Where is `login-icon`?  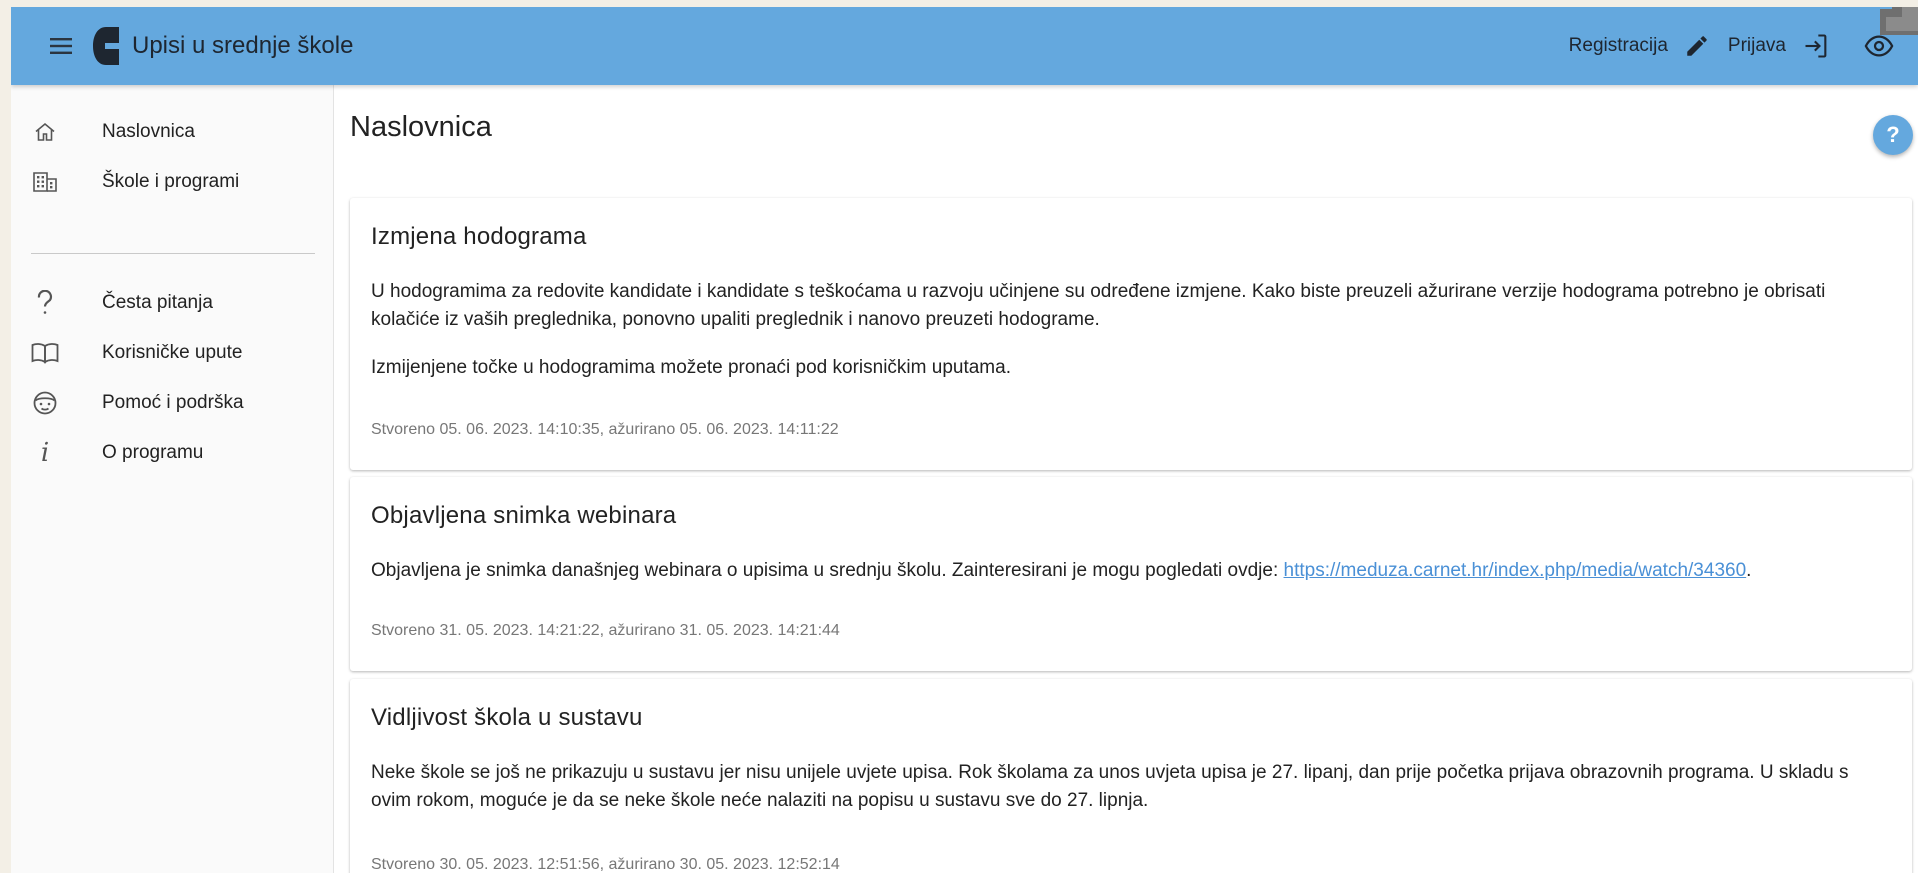 login-icon is located at coordinates (1816, 46).